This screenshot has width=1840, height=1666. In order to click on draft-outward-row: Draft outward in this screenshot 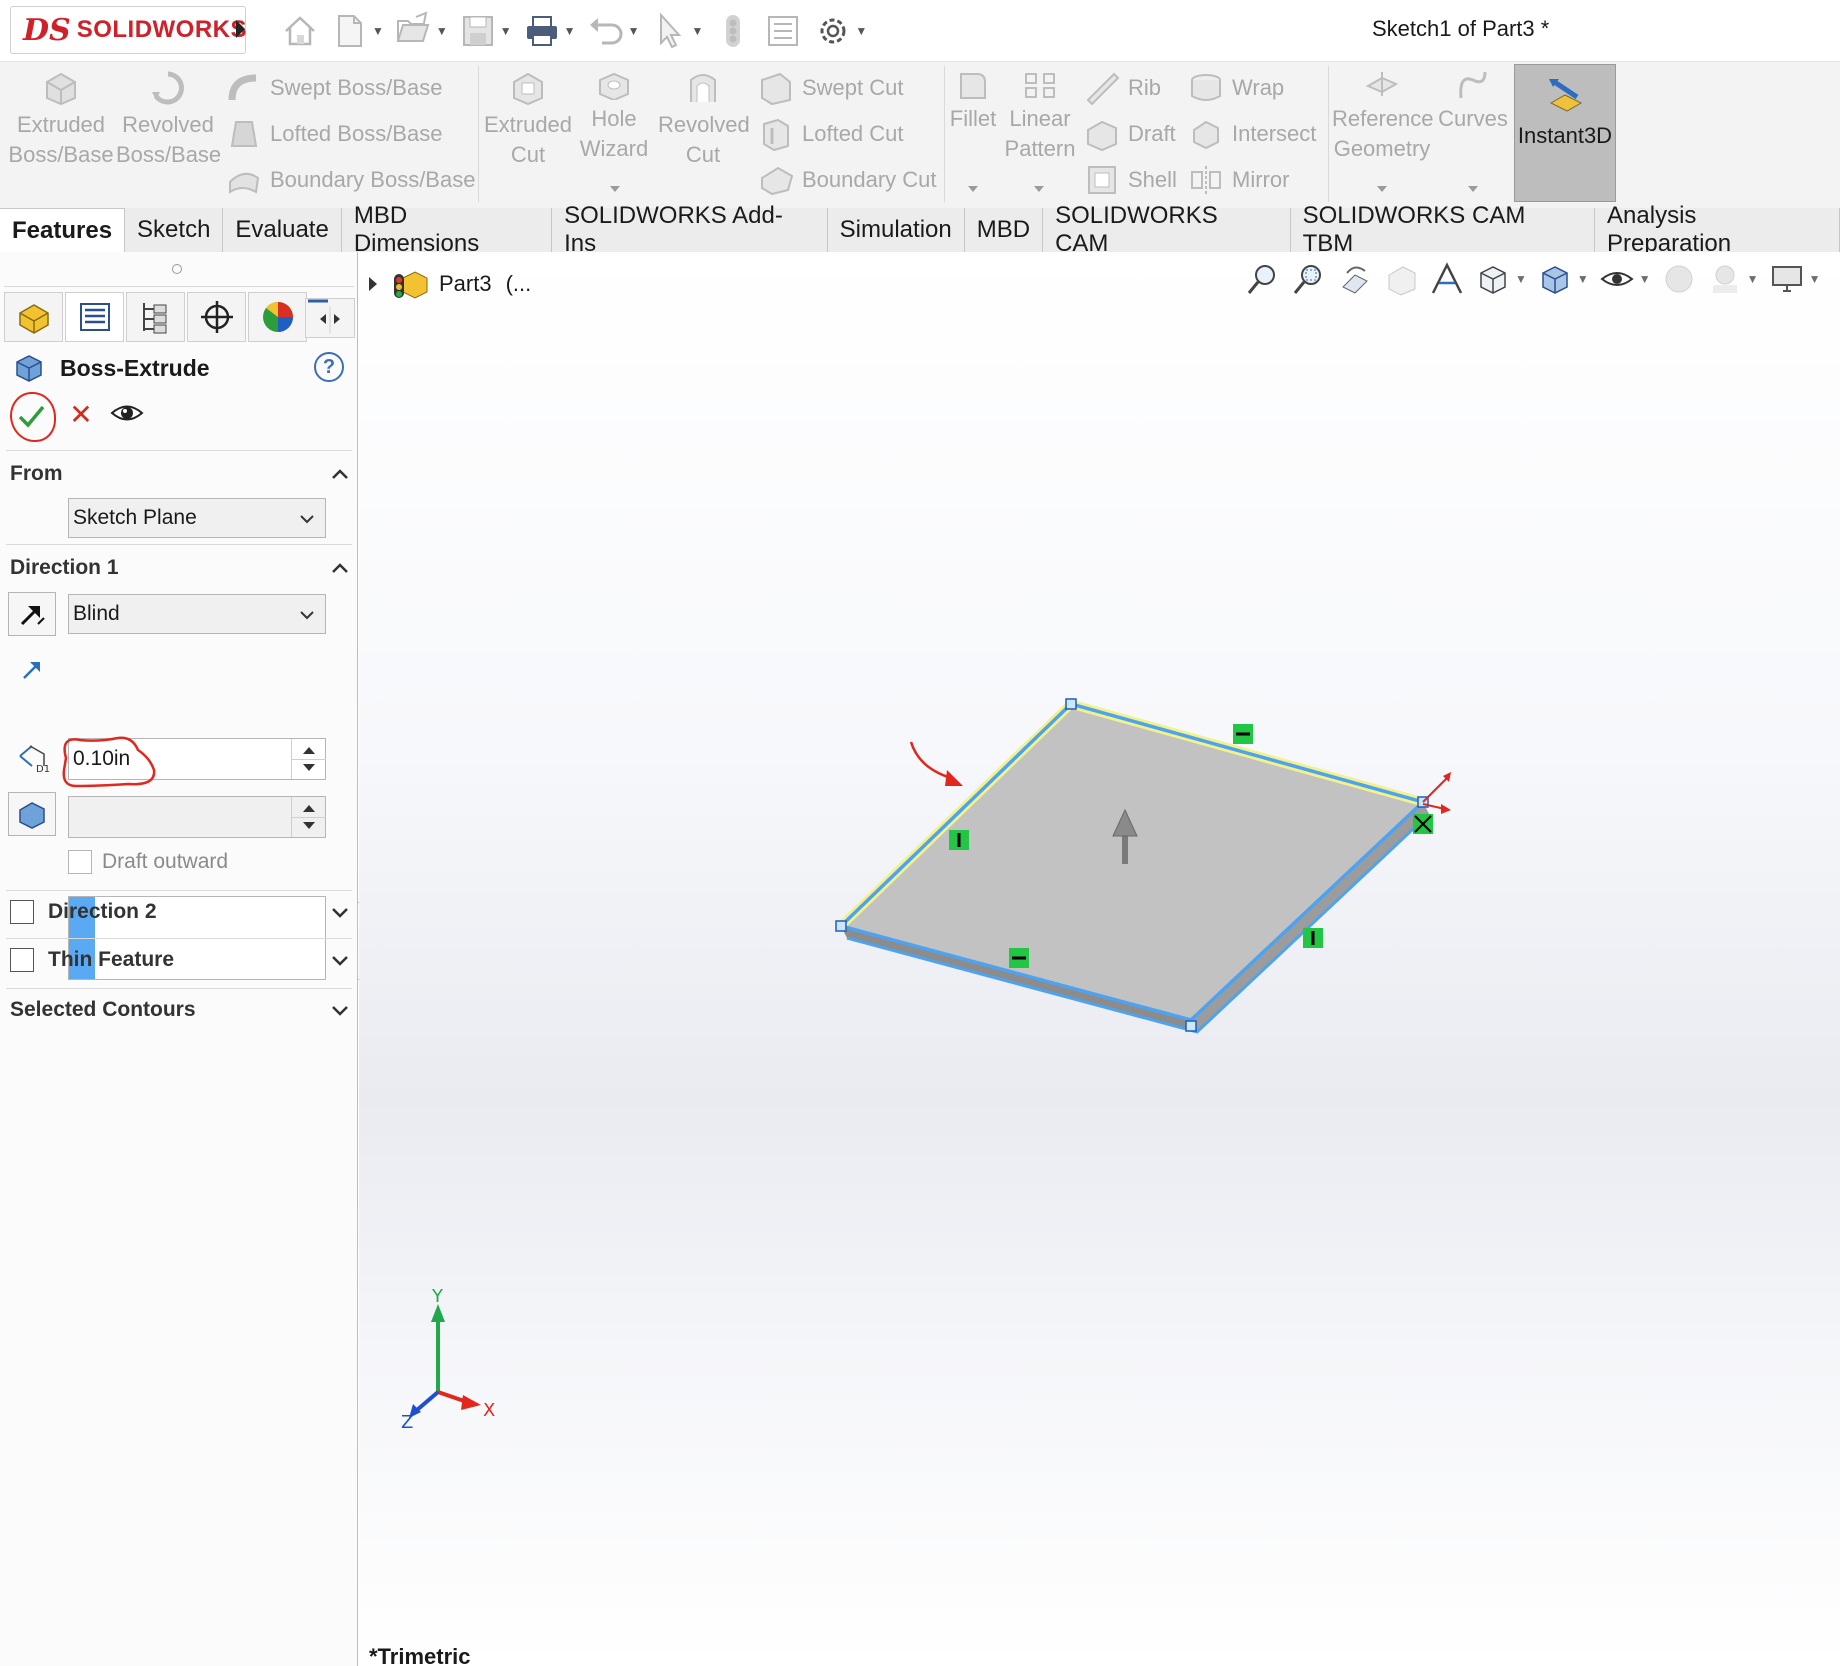, I will do `click(148, 862)`.